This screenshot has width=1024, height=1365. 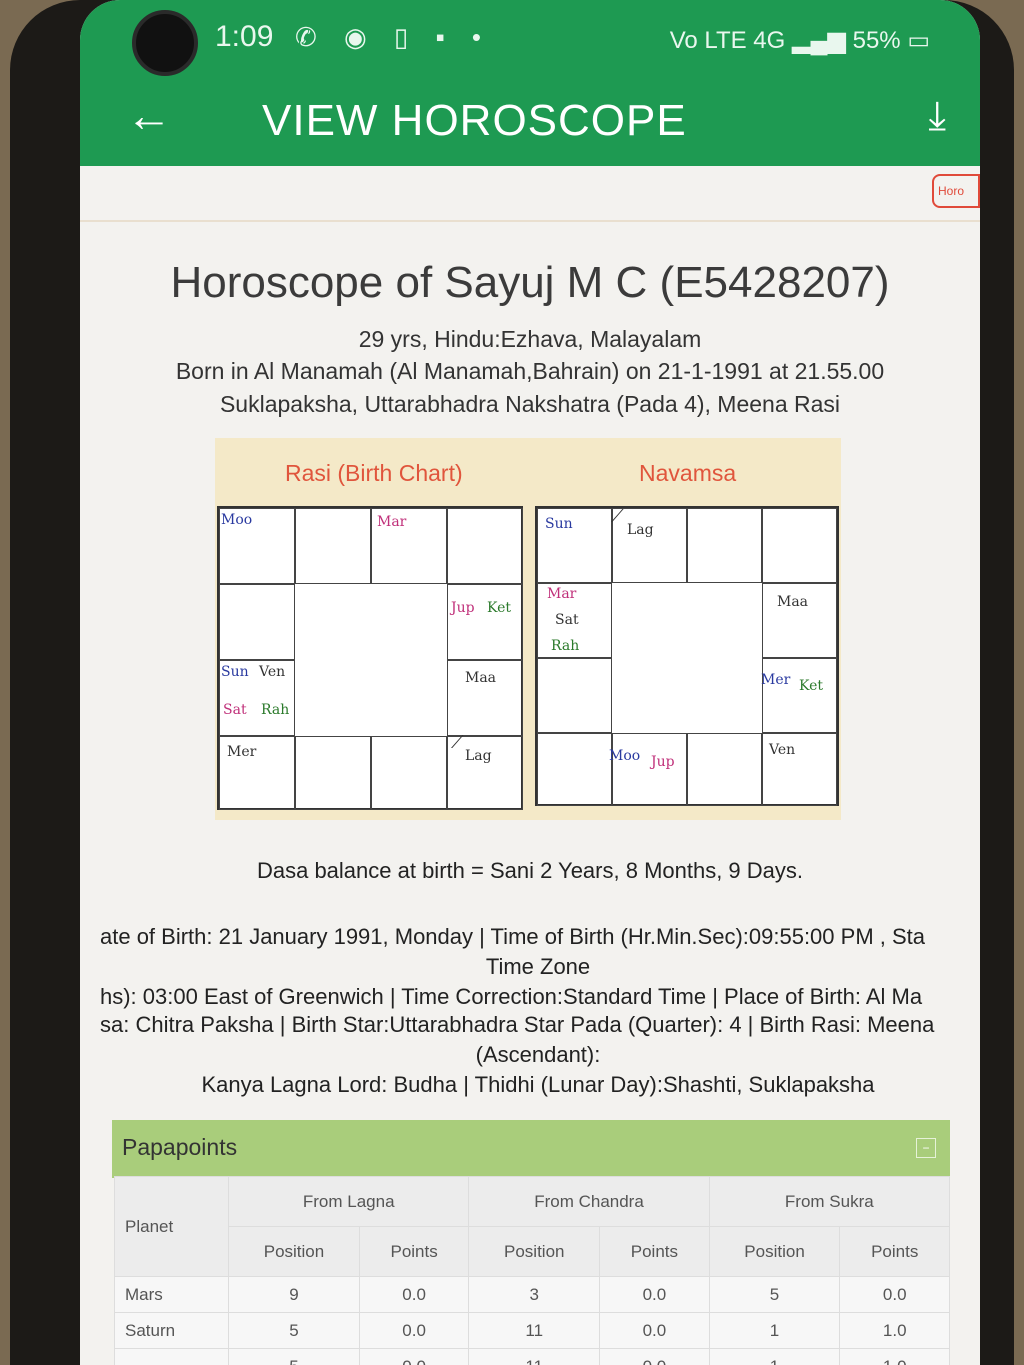 I want to click on signal-icon: ▂▄▆, so click(x=819, y=40).